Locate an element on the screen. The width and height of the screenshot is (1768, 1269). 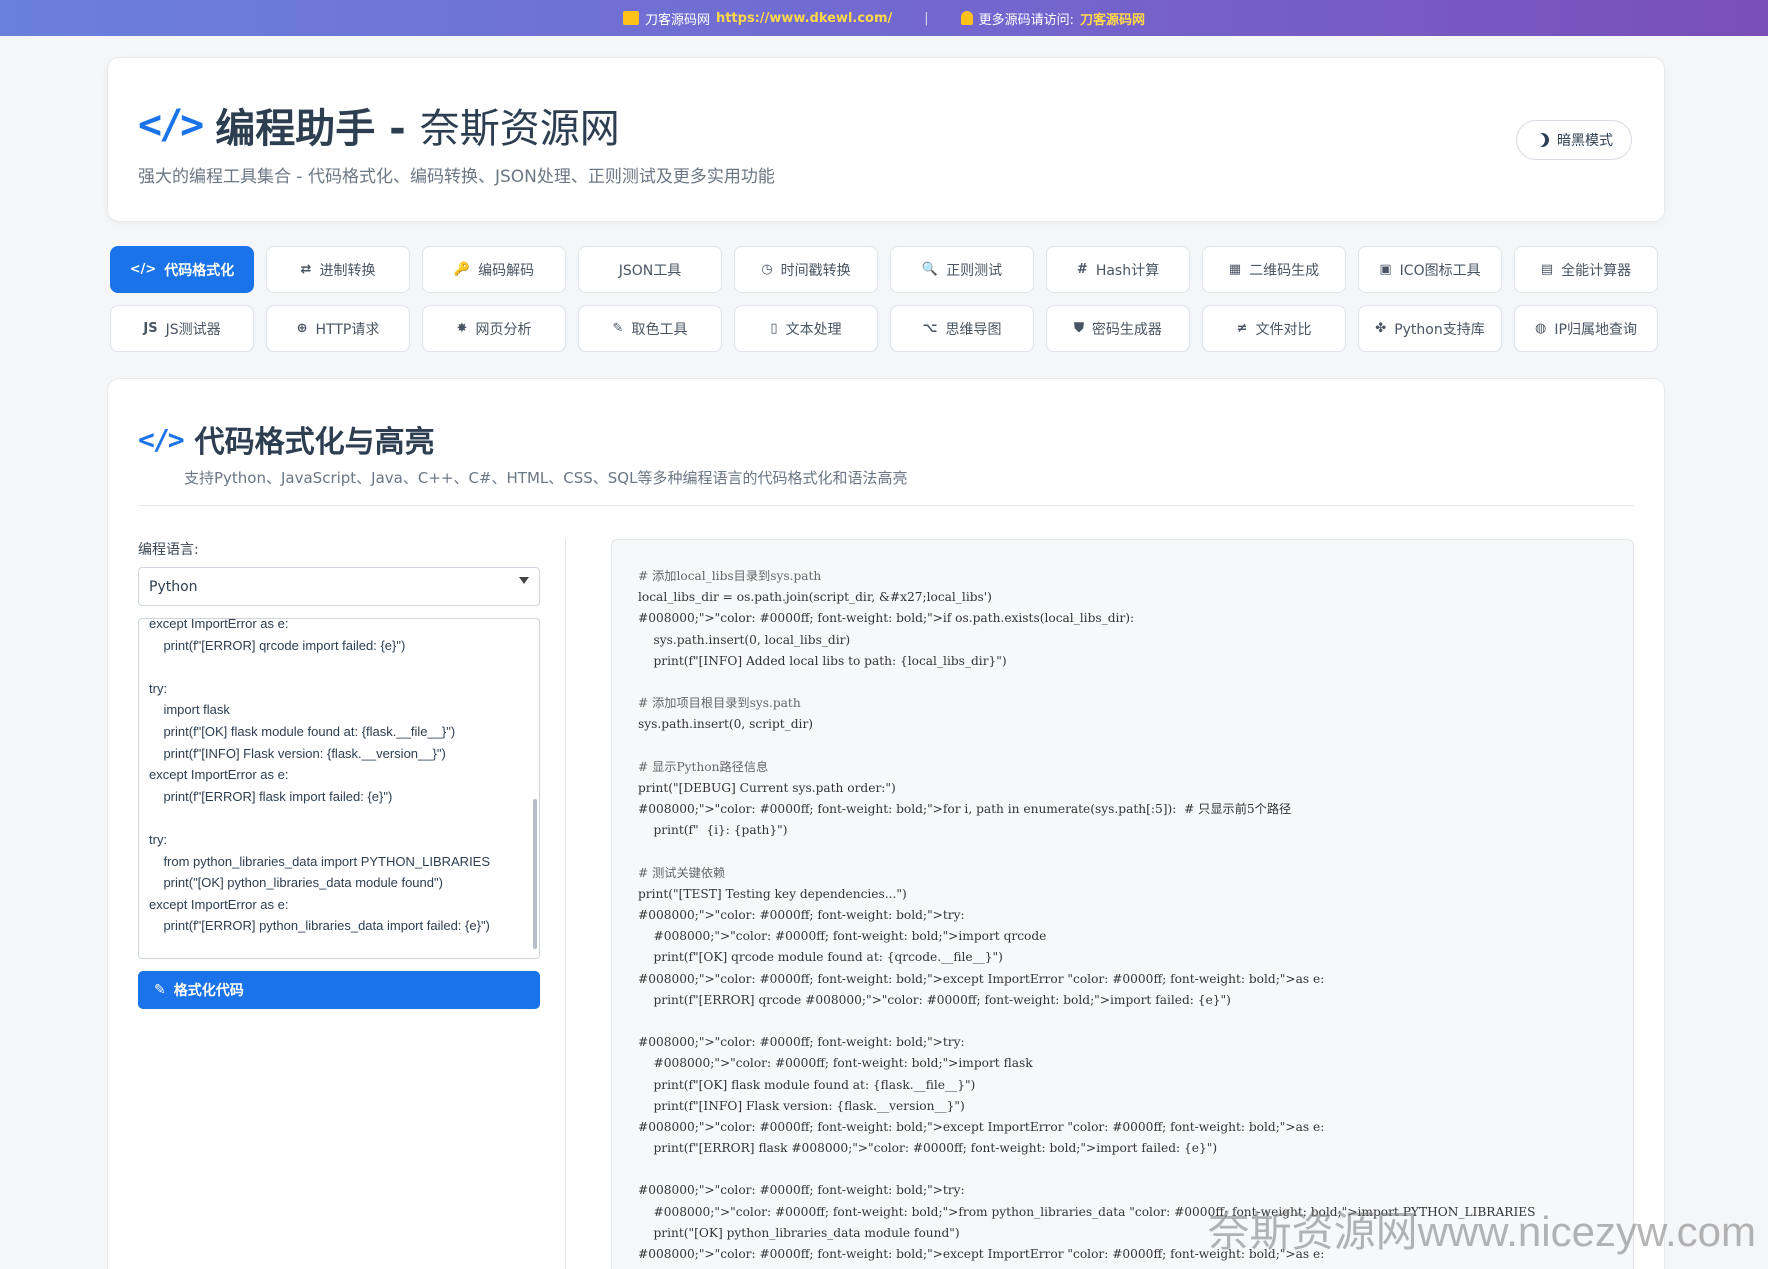
tab-tabs_row2-8: ✤ Python支持库 is located at coordinates (1430, 328).